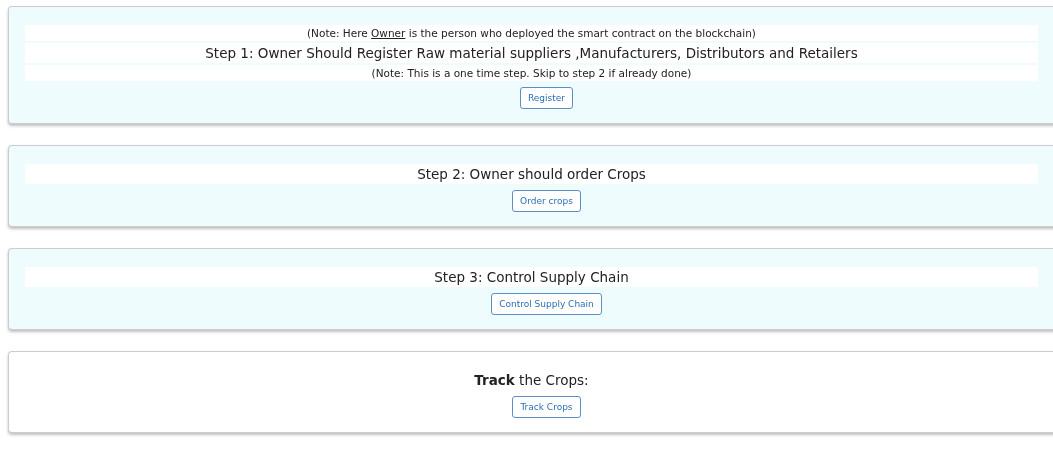  Describe the element at coordinates (531, 380) in the screenshot. I see `step-heading: Track the Crops:` at that location.